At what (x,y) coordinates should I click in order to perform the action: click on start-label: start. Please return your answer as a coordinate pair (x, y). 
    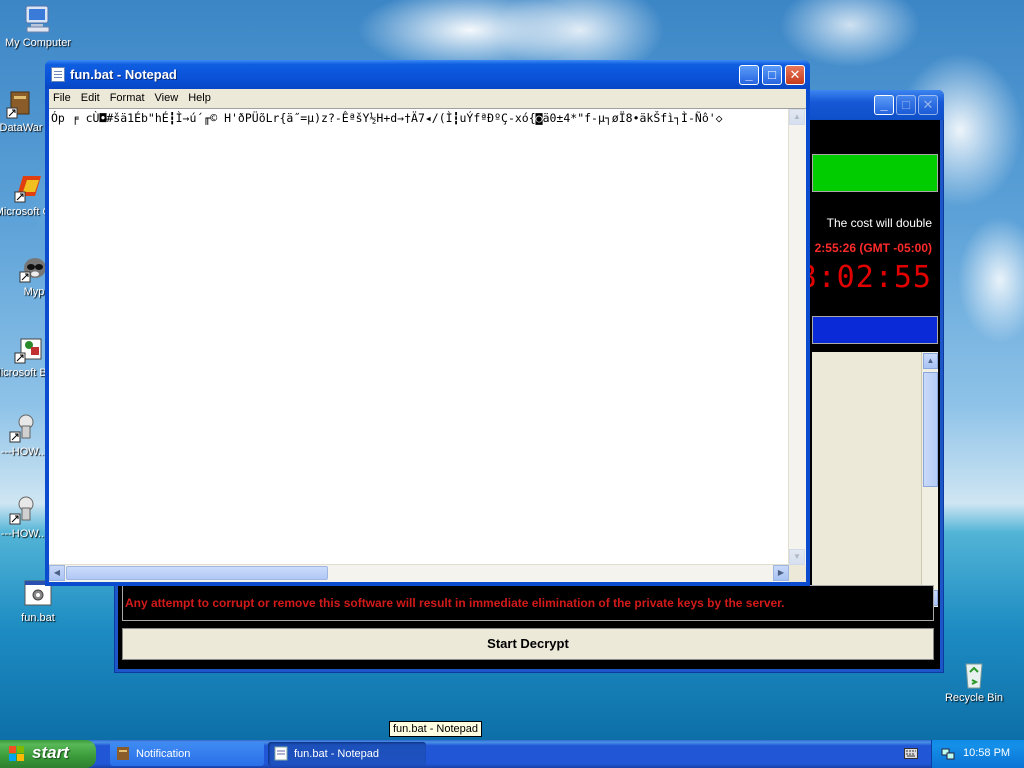
    Looking at the image, I should click on (50, 752).